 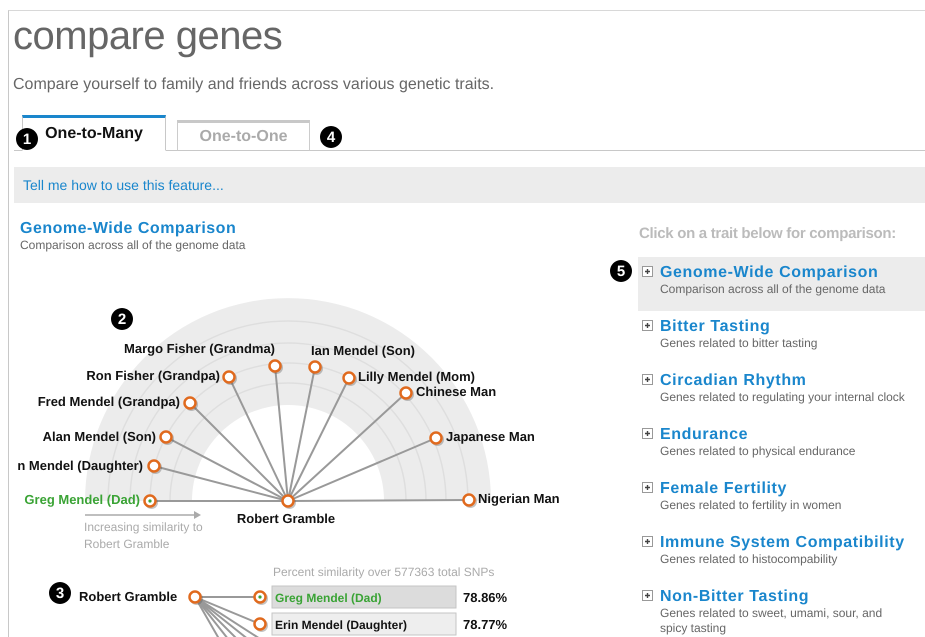 I want to click on node-label: Chinese Man, so click(x=456, y=391).